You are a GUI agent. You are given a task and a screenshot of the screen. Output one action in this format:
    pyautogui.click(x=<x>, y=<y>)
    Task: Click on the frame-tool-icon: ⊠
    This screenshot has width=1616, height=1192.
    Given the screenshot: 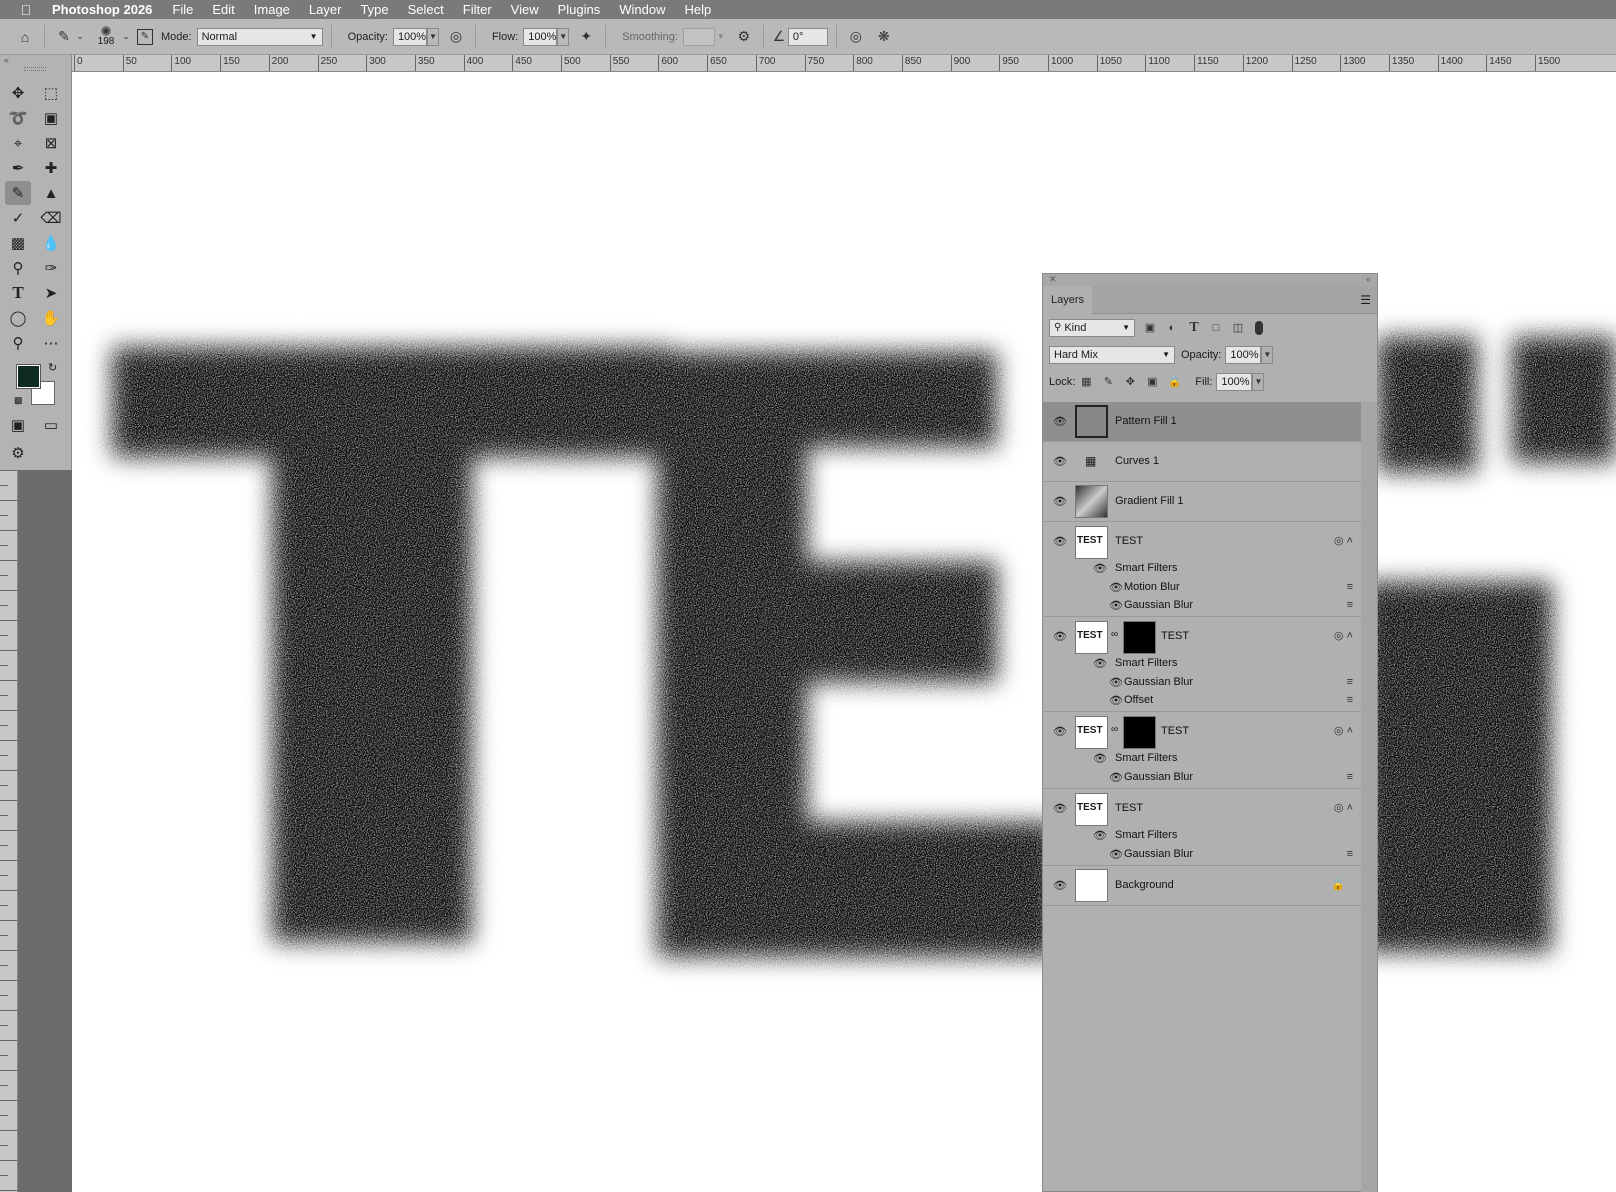 What is the action you would take?
    pyautogui.click(x=51, y=143)
    